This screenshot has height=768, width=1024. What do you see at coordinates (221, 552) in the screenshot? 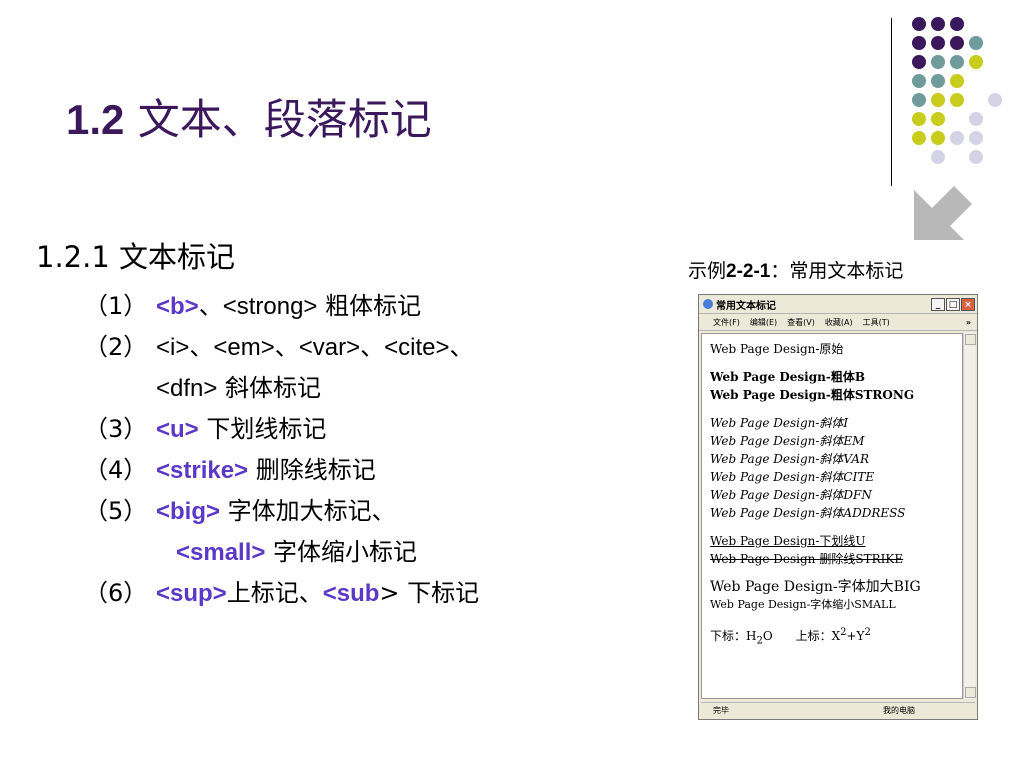
I see `tag-small: <small>` at bounding box center [221, 552].